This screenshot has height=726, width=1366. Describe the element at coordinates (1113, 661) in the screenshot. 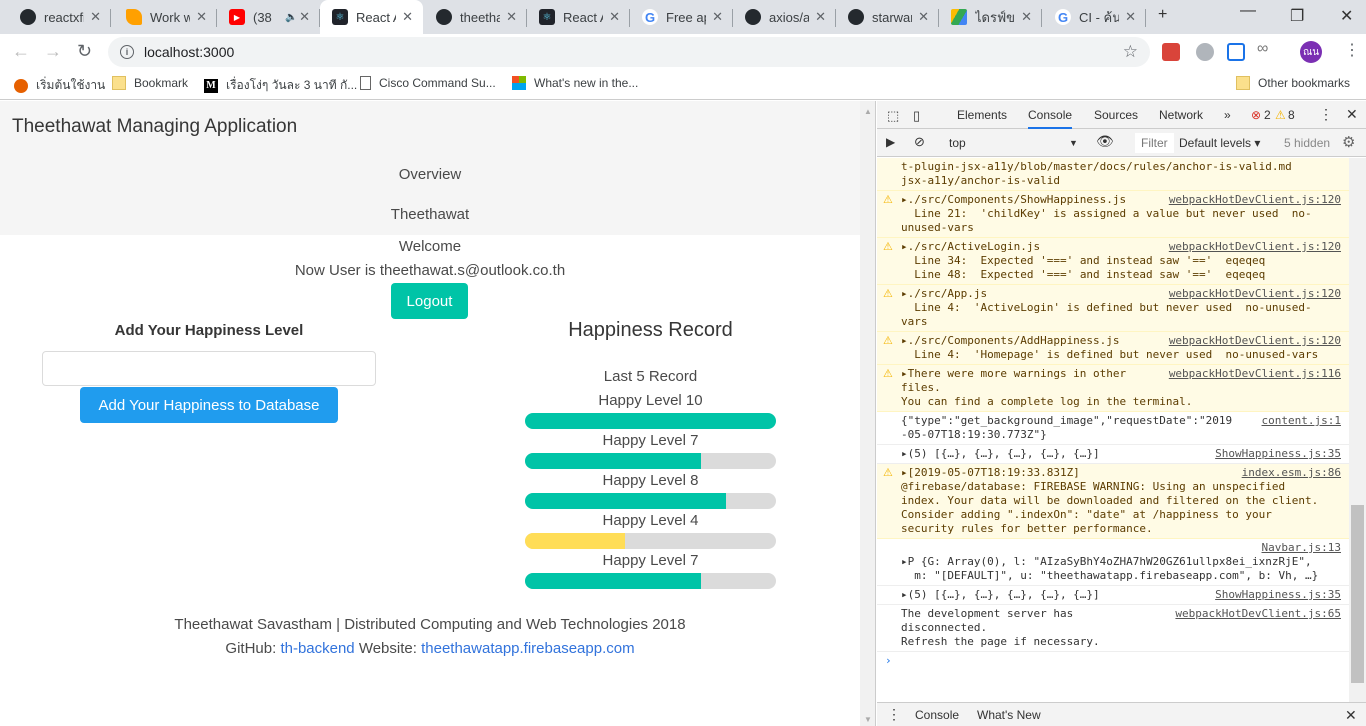

I see `console-prompt-input: ›` at that location.